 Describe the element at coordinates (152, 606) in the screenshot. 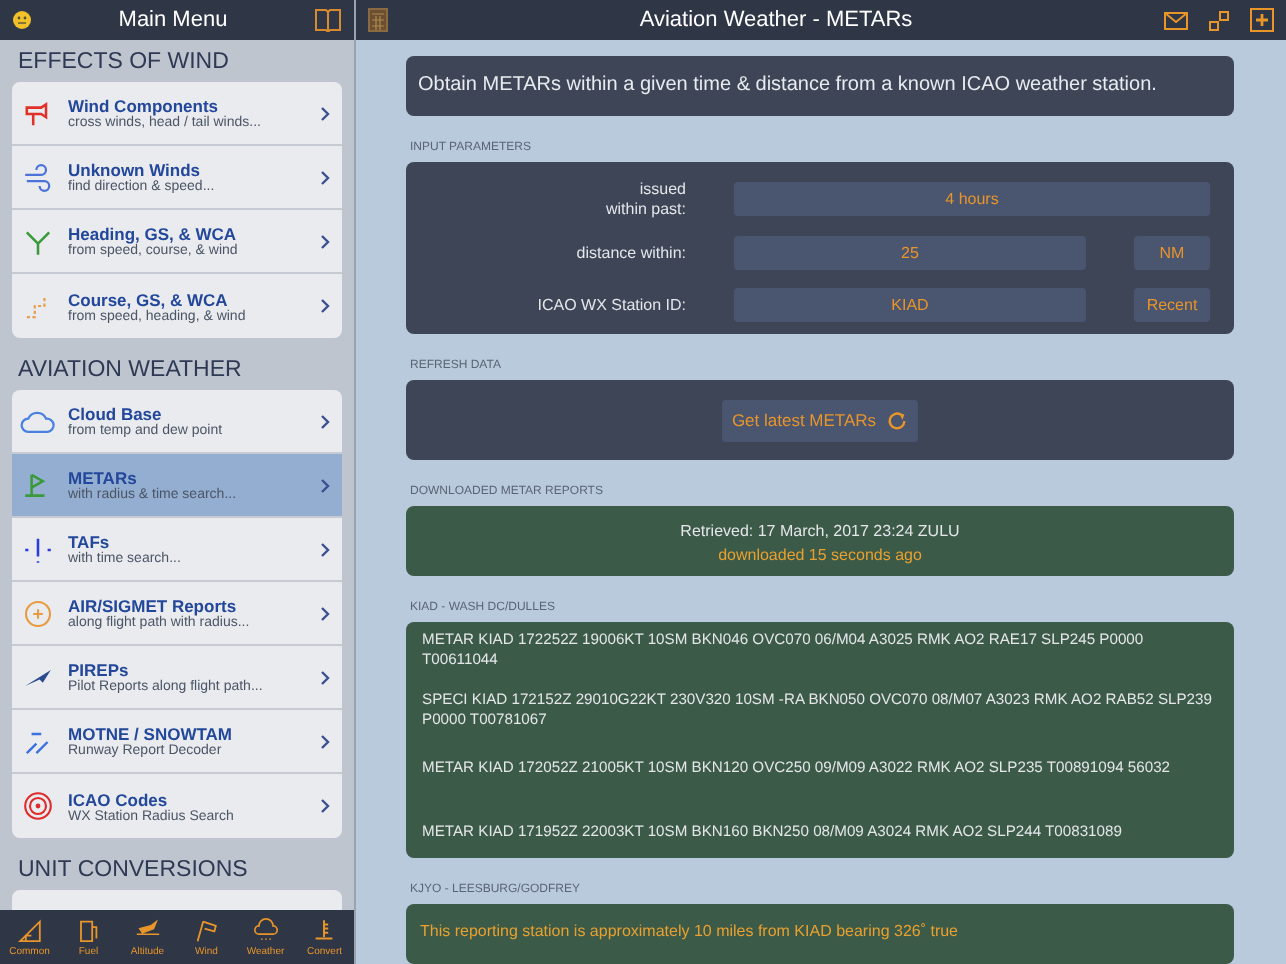

I see `menu-item-title: AIR/SIGMET Reports` at that location.